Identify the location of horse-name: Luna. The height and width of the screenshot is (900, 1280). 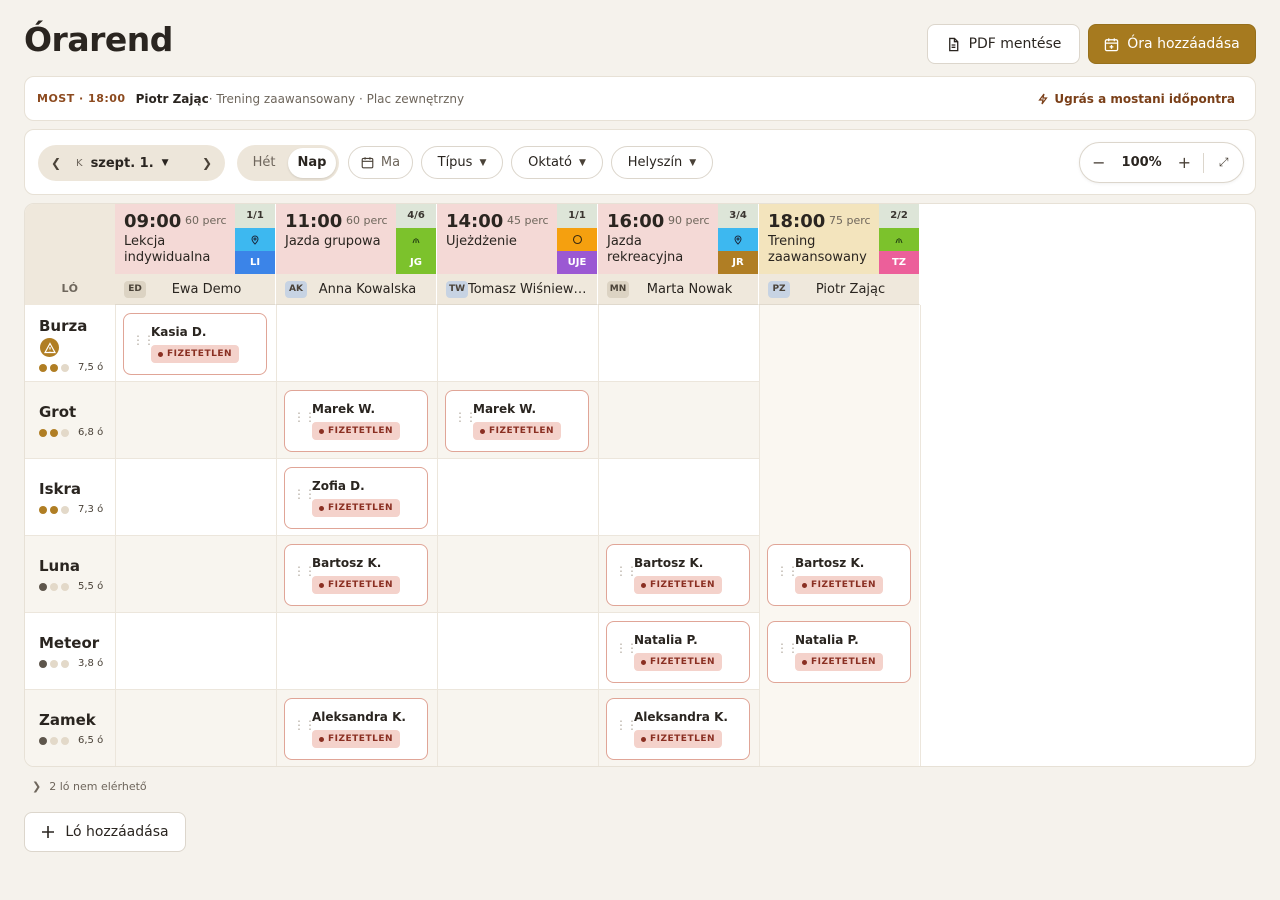
(59, 566).